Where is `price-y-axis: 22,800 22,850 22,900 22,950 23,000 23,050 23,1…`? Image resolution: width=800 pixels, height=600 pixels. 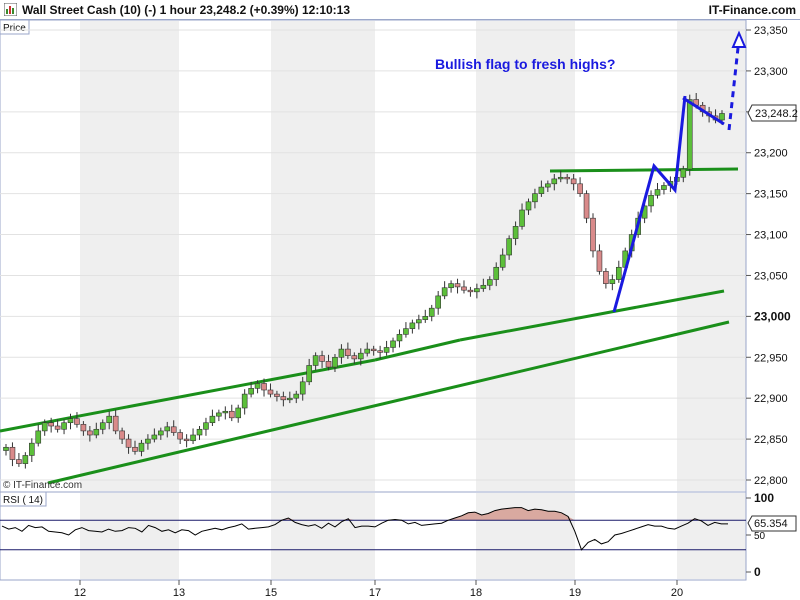
price-y-axis: 22,800 22,850 22,900 22,950 23,000 23,050 23,1… is located at coordinates (768, 256).